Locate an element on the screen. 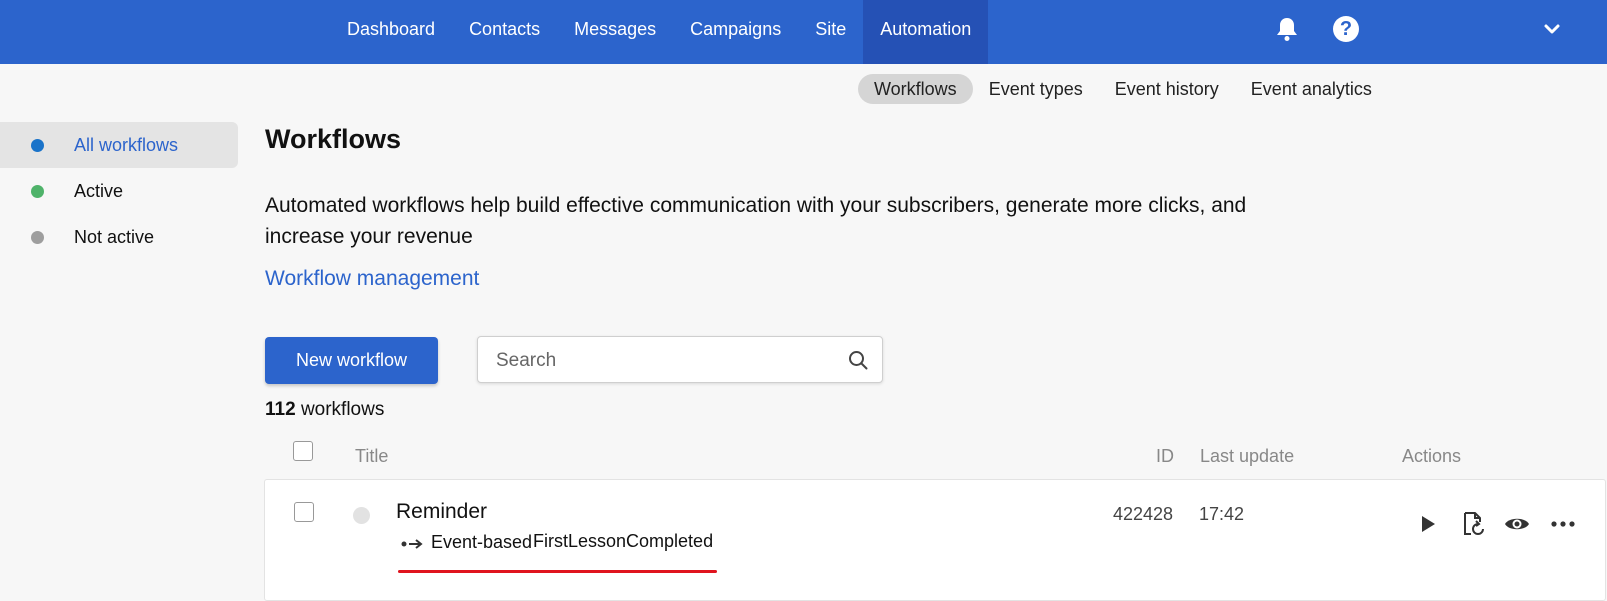  sidebar-item-not-active: Not active is located at coordinates (119, 237).